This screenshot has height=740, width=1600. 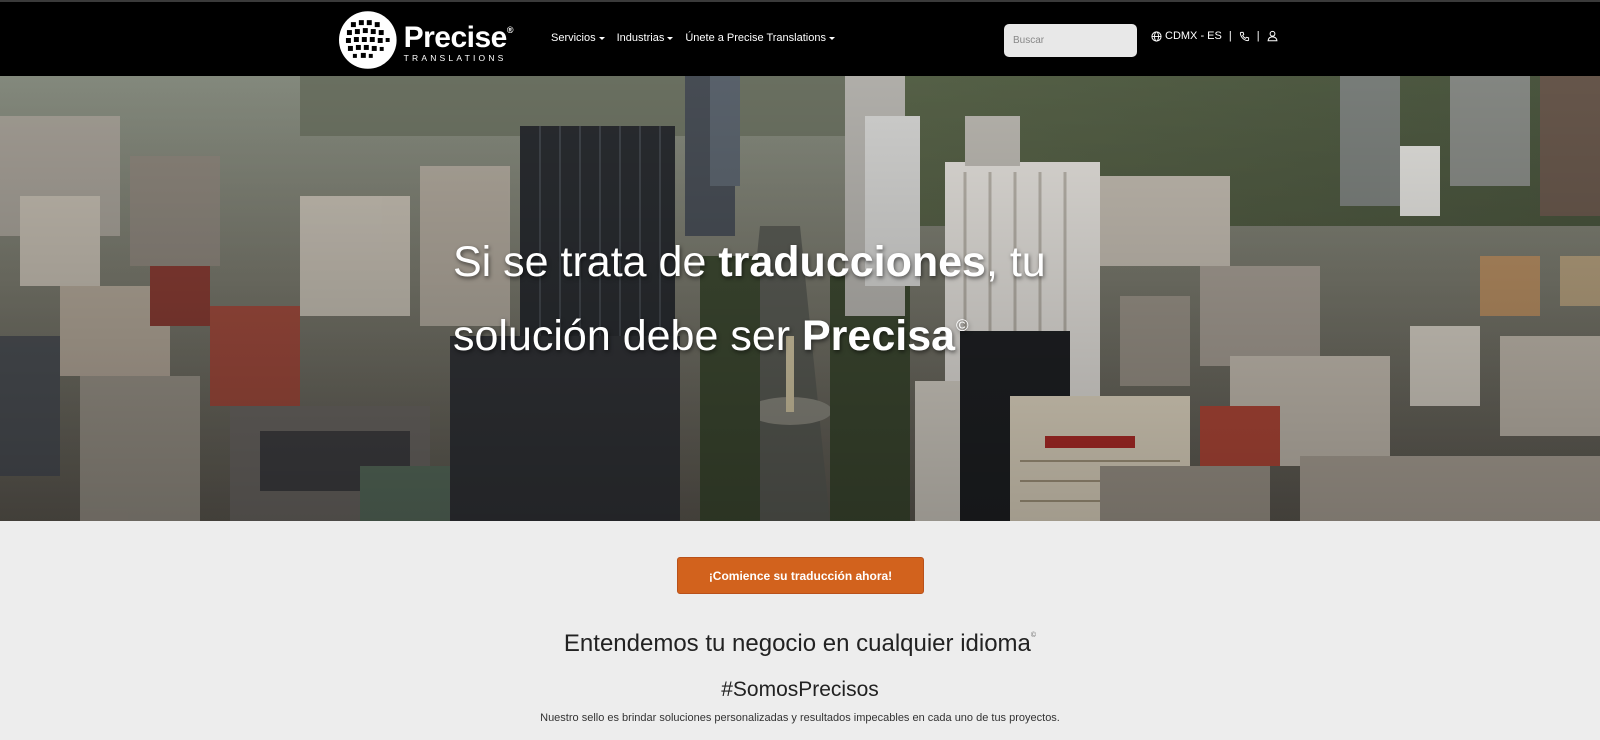 I want to click on phone-button, so click(x=1244, y=36).